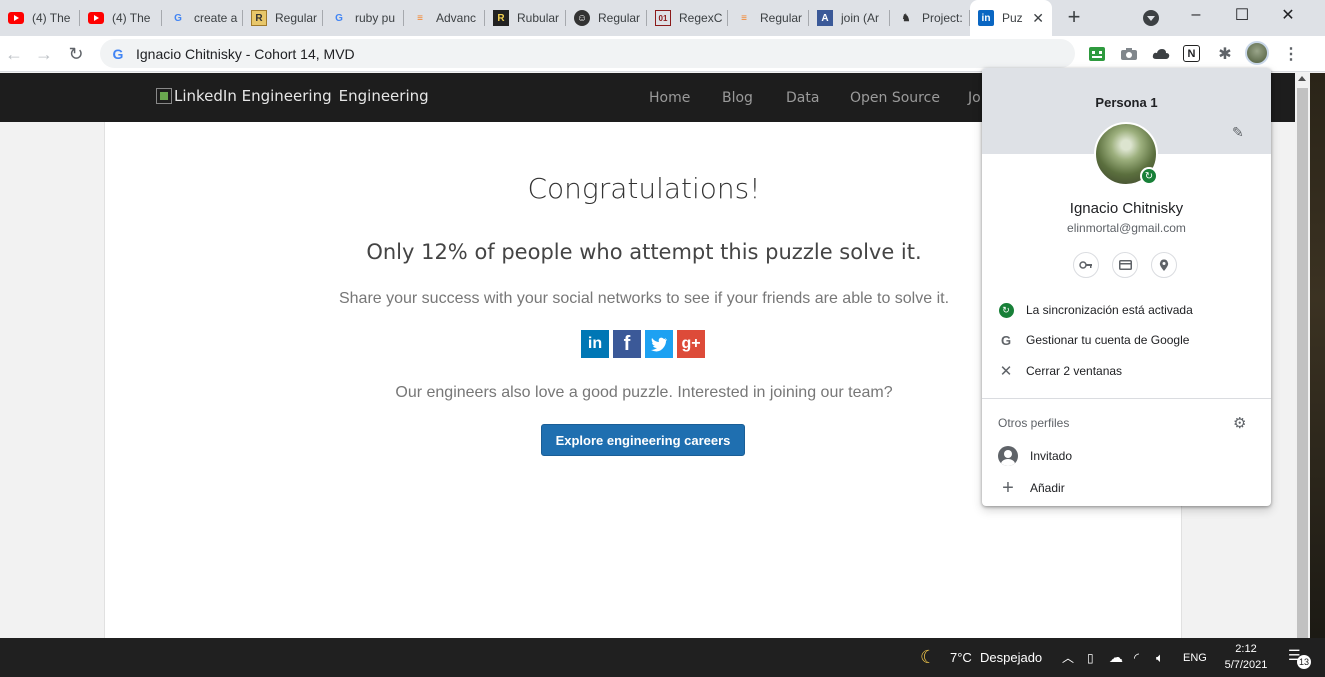  I want to click on social-share-buttons: in f g+, so click(643, 344).